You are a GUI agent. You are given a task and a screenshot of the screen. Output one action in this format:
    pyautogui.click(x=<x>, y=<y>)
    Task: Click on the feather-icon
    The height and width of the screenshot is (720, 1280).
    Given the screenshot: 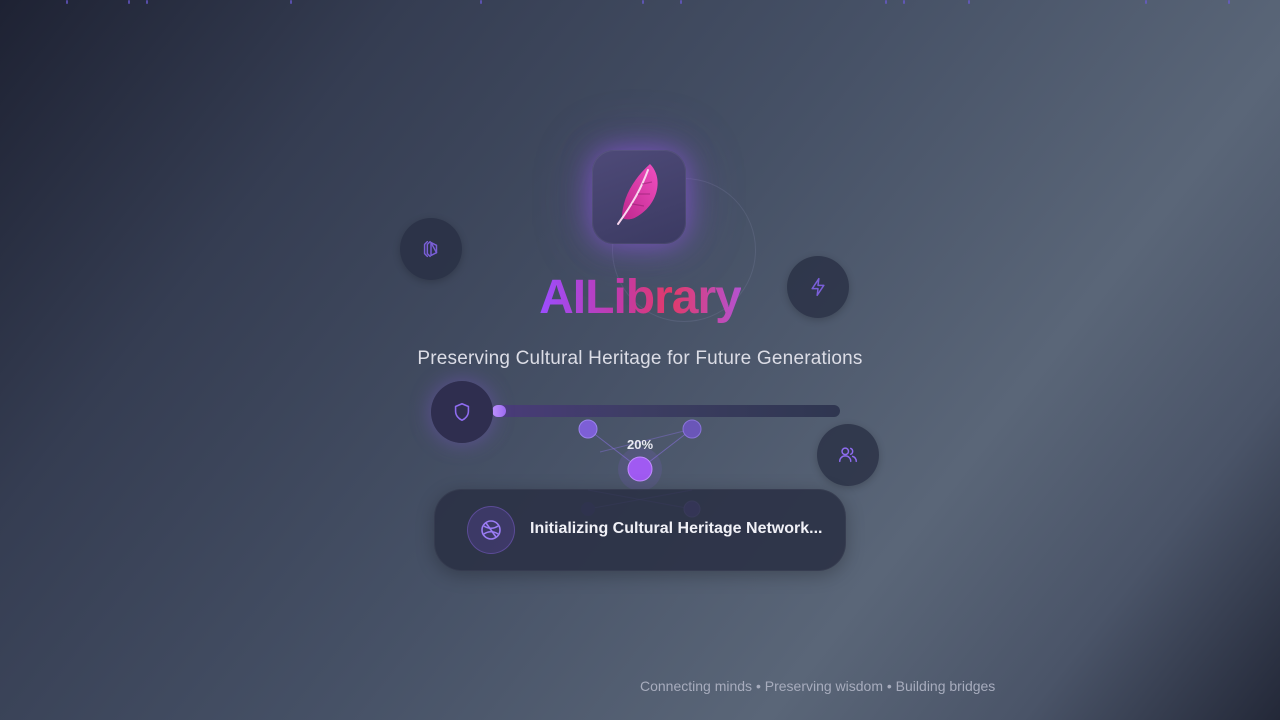 What is the action you would take?
    pyautogui.click(x=637, y=194)
    